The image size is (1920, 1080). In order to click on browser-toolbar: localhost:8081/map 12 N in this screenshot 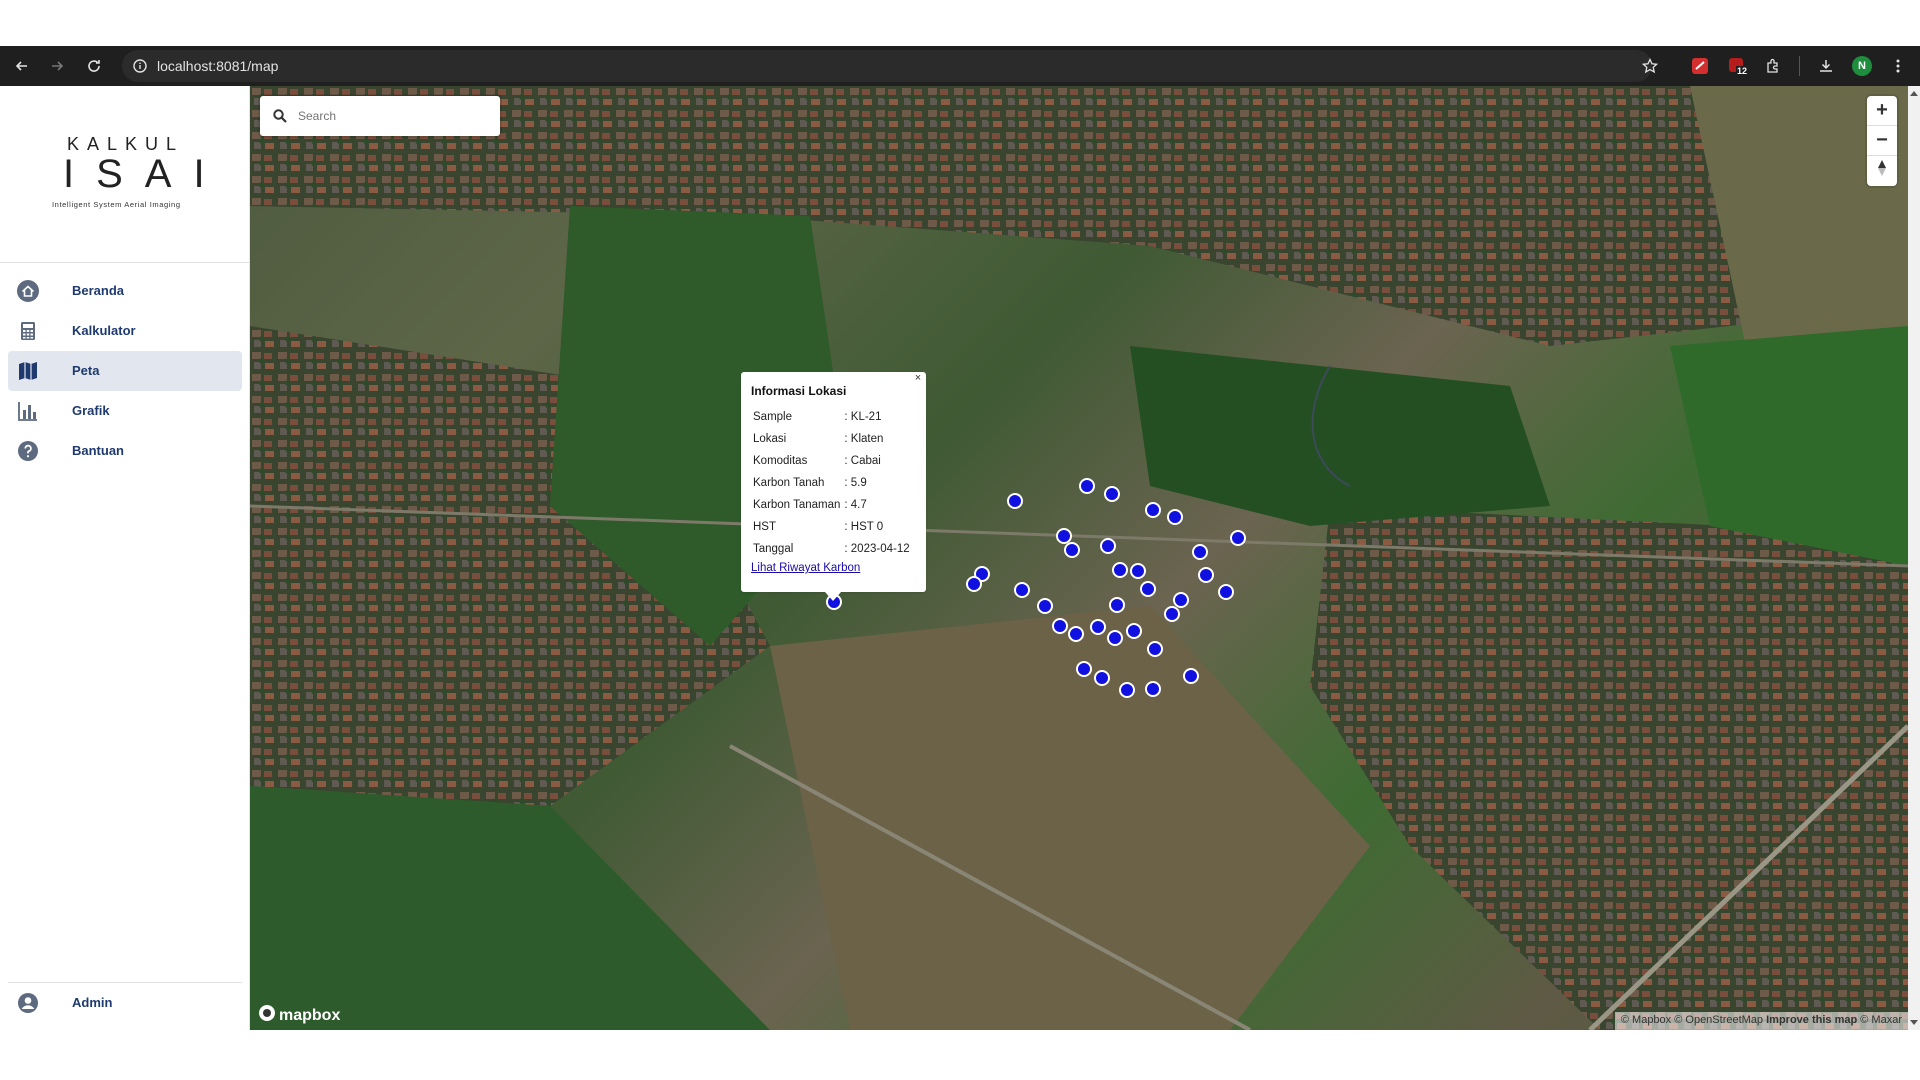, I will do `click(960, 66)`.